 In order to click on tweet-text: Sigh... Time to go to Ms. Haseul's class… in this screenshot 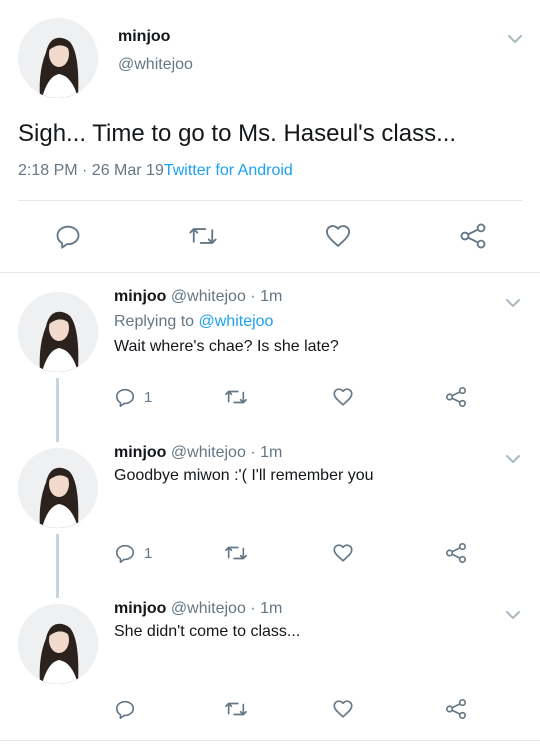, I will do `click(237, 133)`.